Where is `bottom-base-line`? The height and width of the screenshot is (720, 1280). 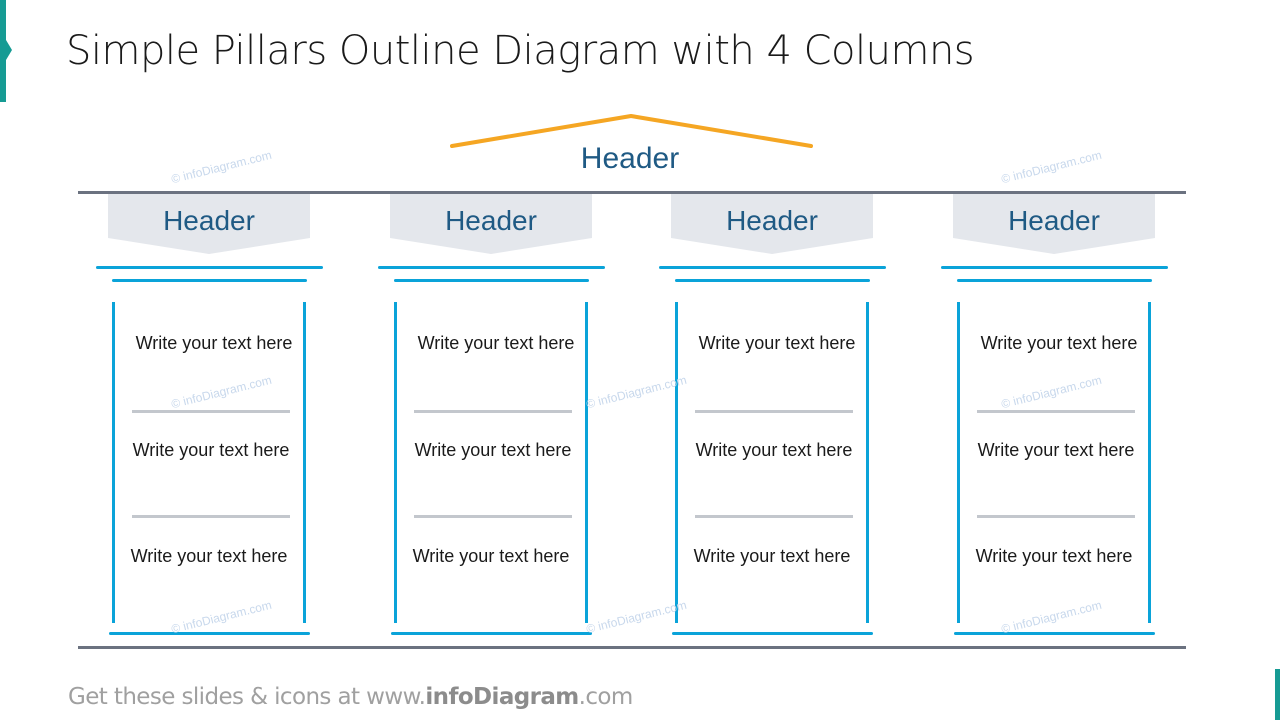 bottom-base-line is located at coordinates (632, 647).